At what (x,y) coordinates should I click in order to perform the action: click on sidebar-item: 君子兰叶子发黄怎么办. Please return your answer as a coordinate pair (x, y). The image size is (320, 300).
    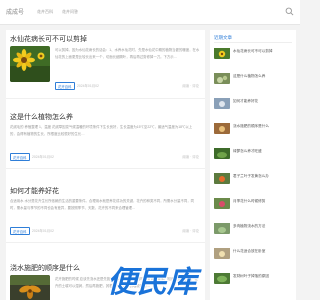
    Looking at the image, I should click on (253, 184).